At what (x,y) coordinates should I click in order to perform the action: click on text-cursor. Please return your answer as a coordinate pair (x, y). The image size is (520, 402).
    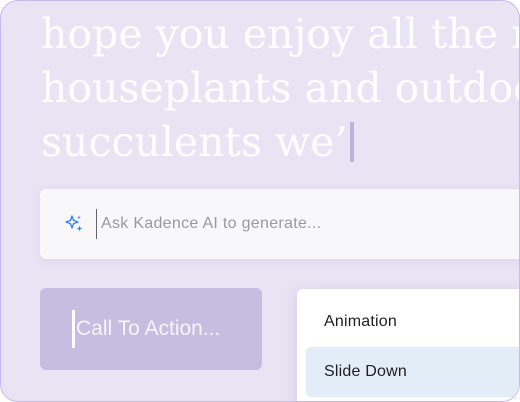
    Looking at the image, I should click on (351, 142).